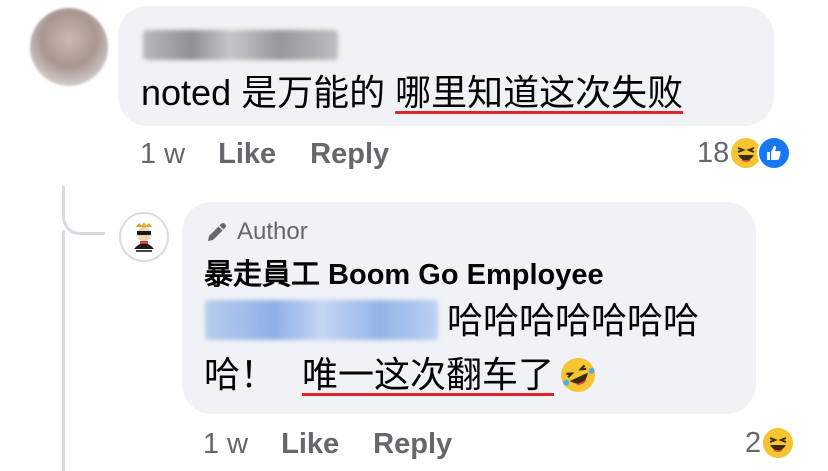  Describe the element at coordinates (321, 320) in the screenshot. I see `mention-tag-redacted` at that location.